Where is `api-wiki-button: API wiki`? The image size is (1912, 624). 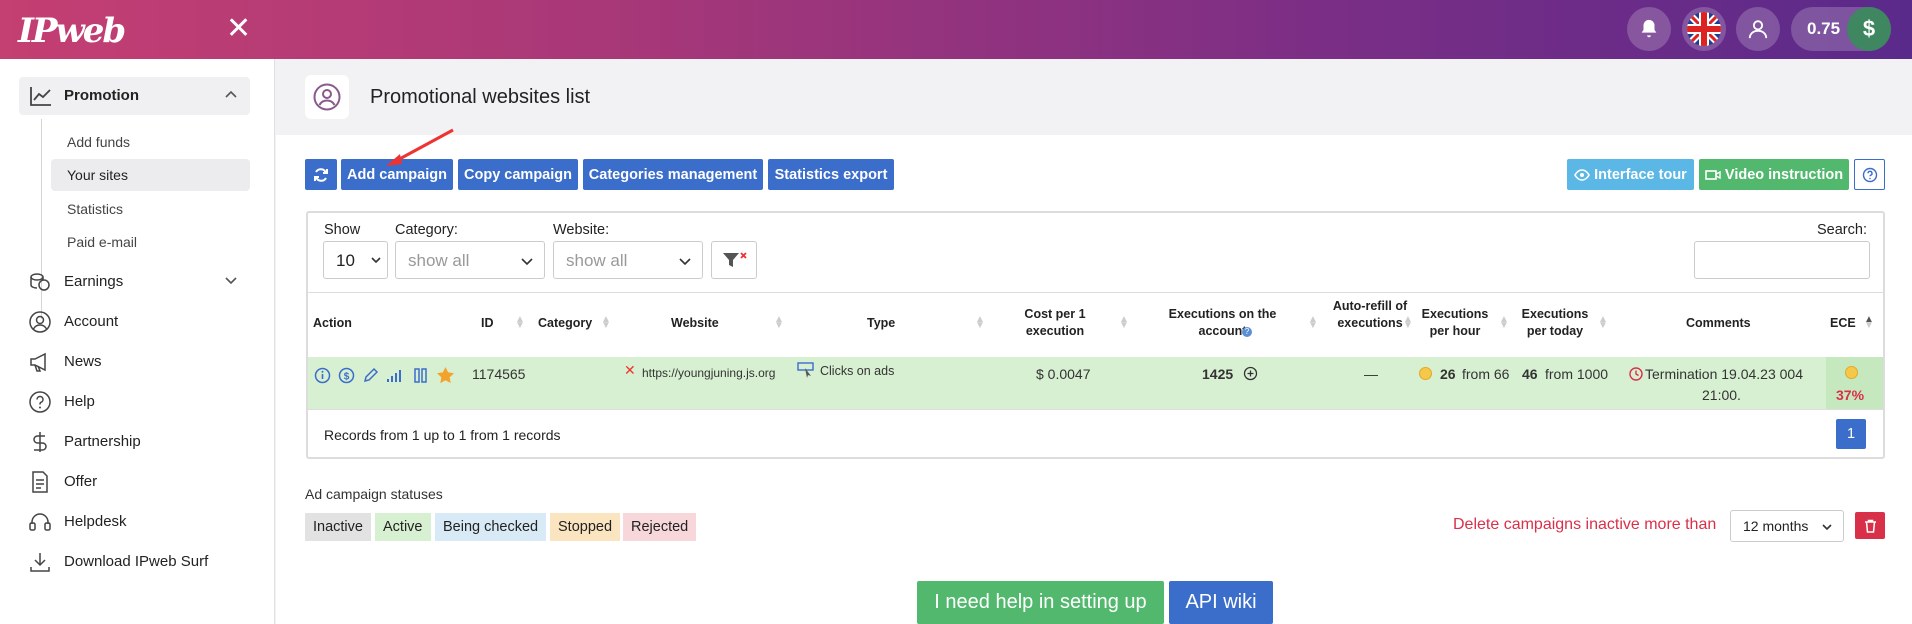 api-wiki-button: API wiki is located at coordinates (1221, 602).